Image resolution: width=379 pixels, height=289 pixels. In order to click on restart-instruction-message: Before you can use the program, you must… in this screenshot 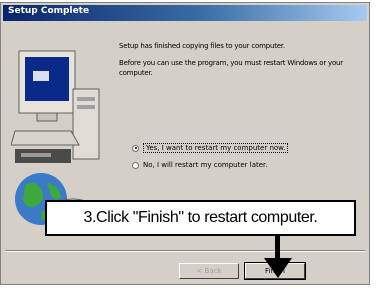, I will do `click(231, 68)`.